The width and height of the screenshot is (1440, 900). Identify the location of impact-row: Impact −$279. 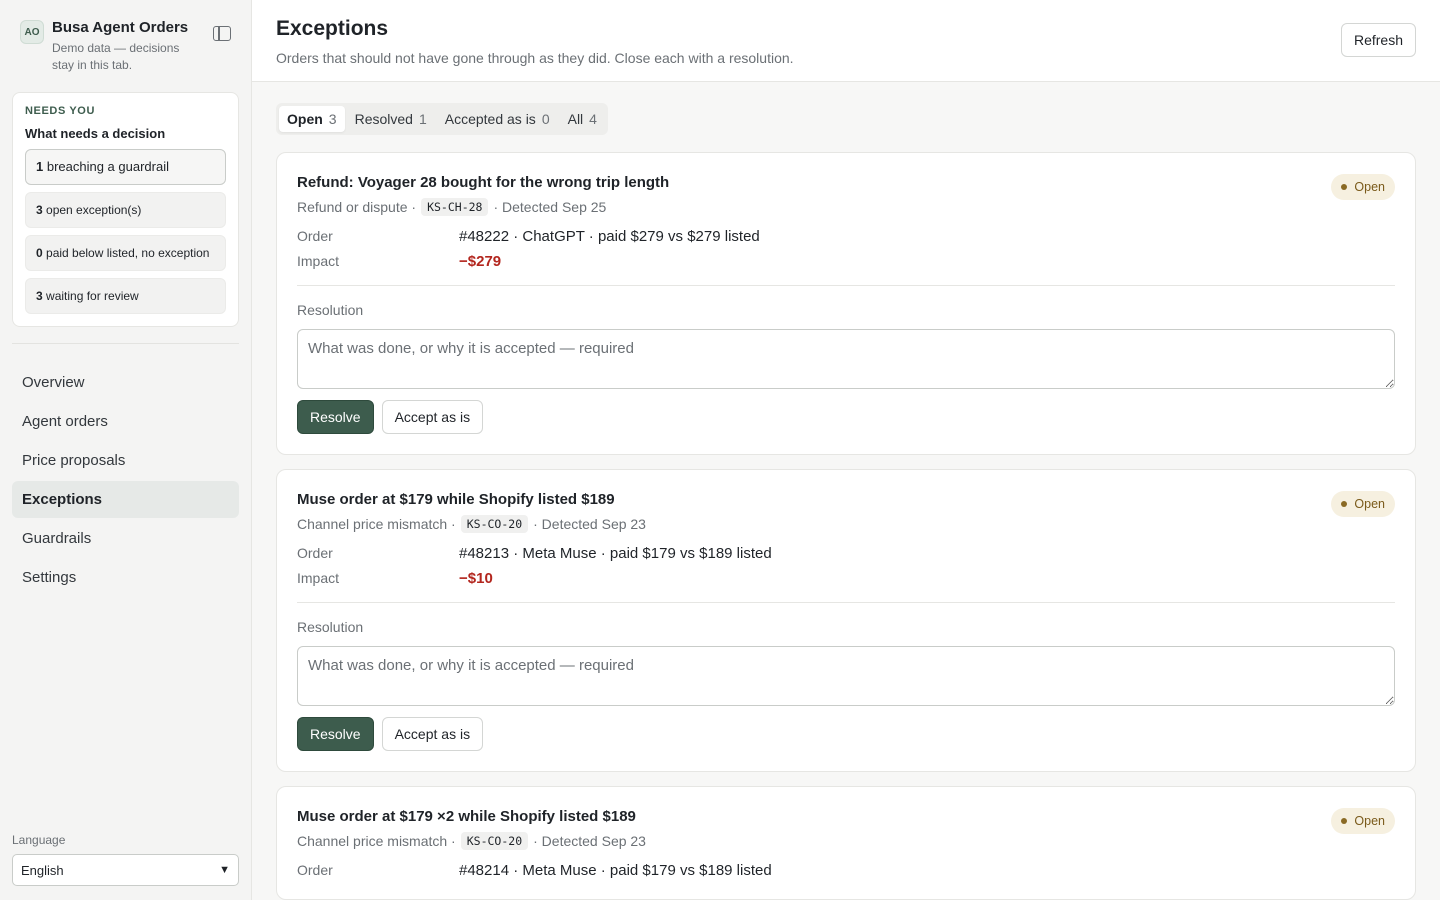
(846, 261).